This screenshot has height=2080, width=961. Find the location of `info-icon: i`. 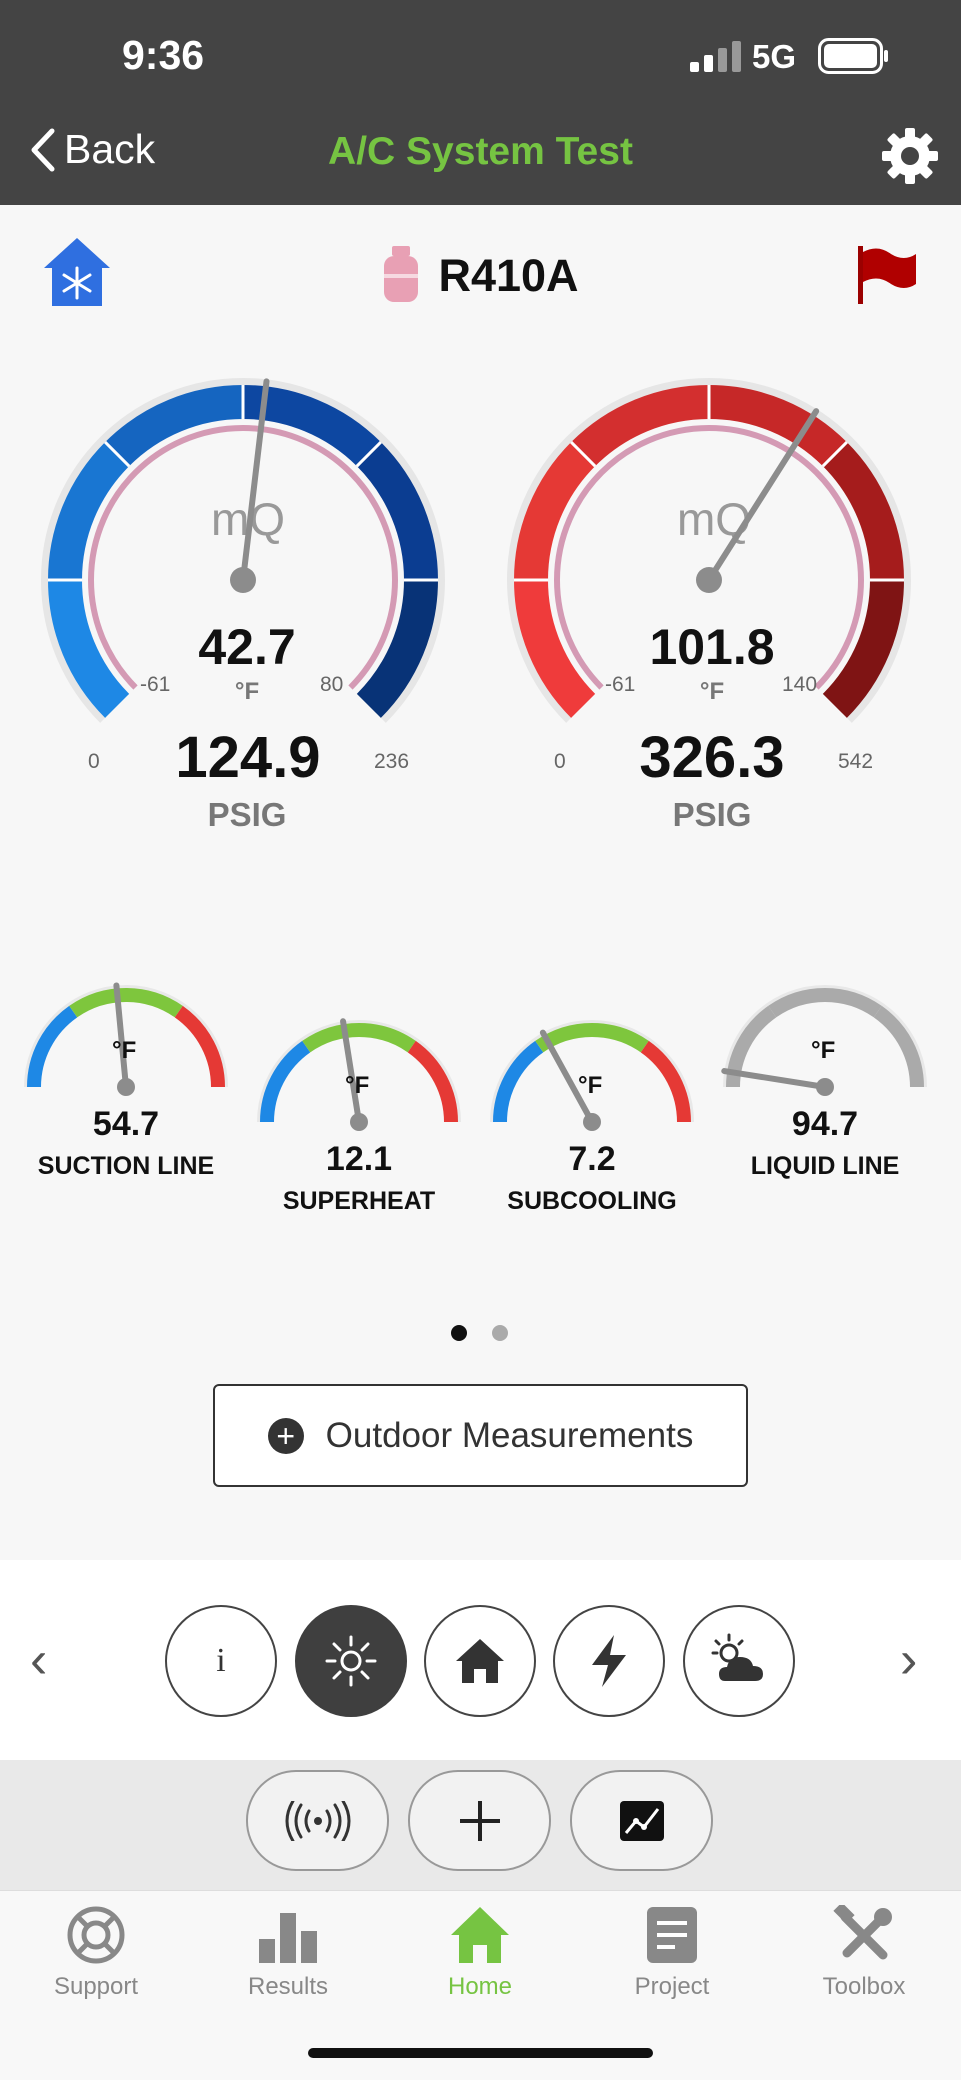

info-icon: i is located at coordinates (221, 1660).